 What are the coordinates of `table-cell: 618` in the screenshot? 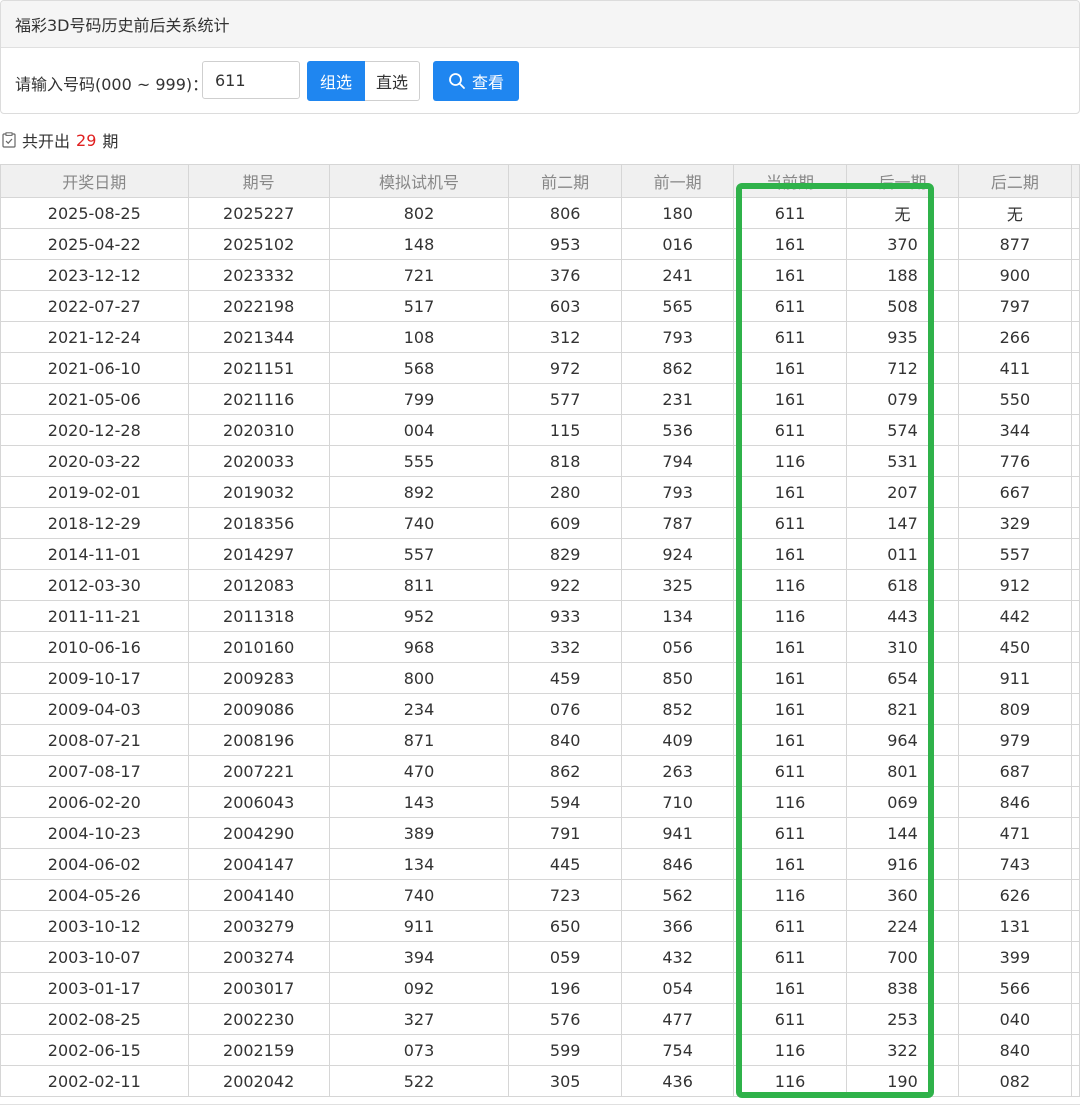 It's located at (902, 585).